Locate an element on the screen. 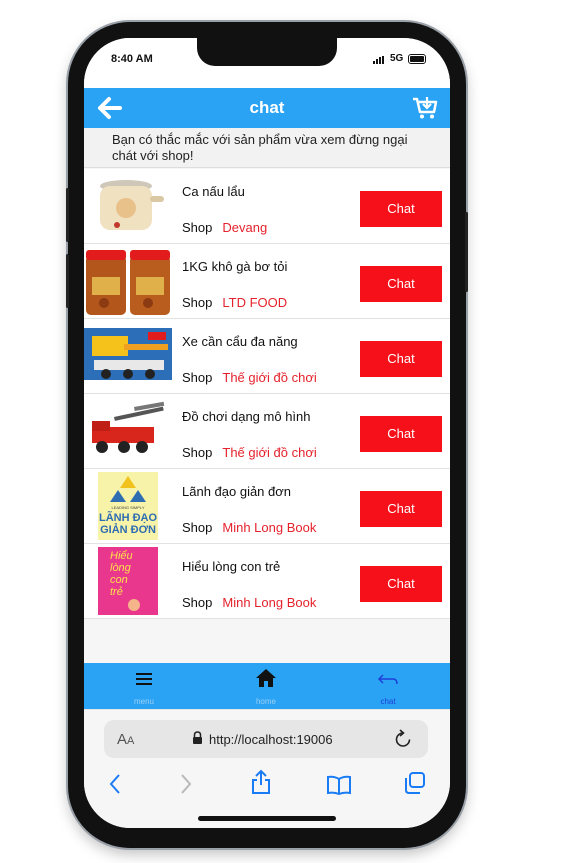 The height and width of the screenshot is (863, 586). product-name: Đồ chơi dạng mô hình is located at coordinates (246, 416).